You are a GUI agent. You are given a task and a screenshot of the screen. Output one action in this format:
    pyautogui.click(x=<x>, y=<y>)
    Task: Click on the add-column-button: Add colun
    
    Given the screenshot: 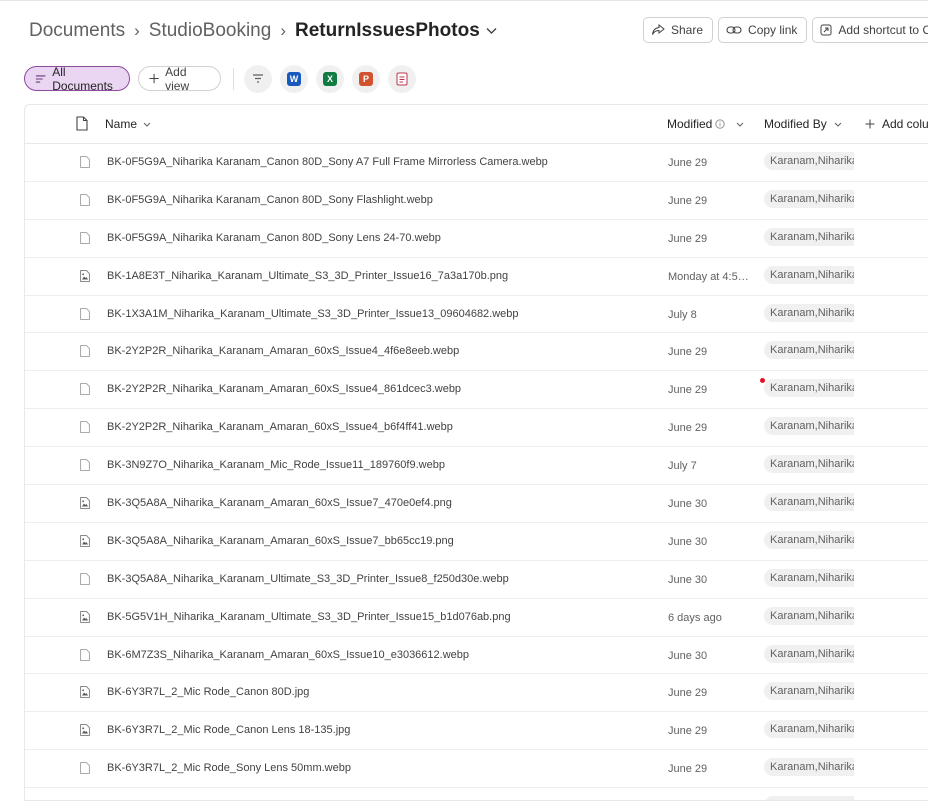 What is the action you would take?
    pyautogui.click(x=896, y=124)
    